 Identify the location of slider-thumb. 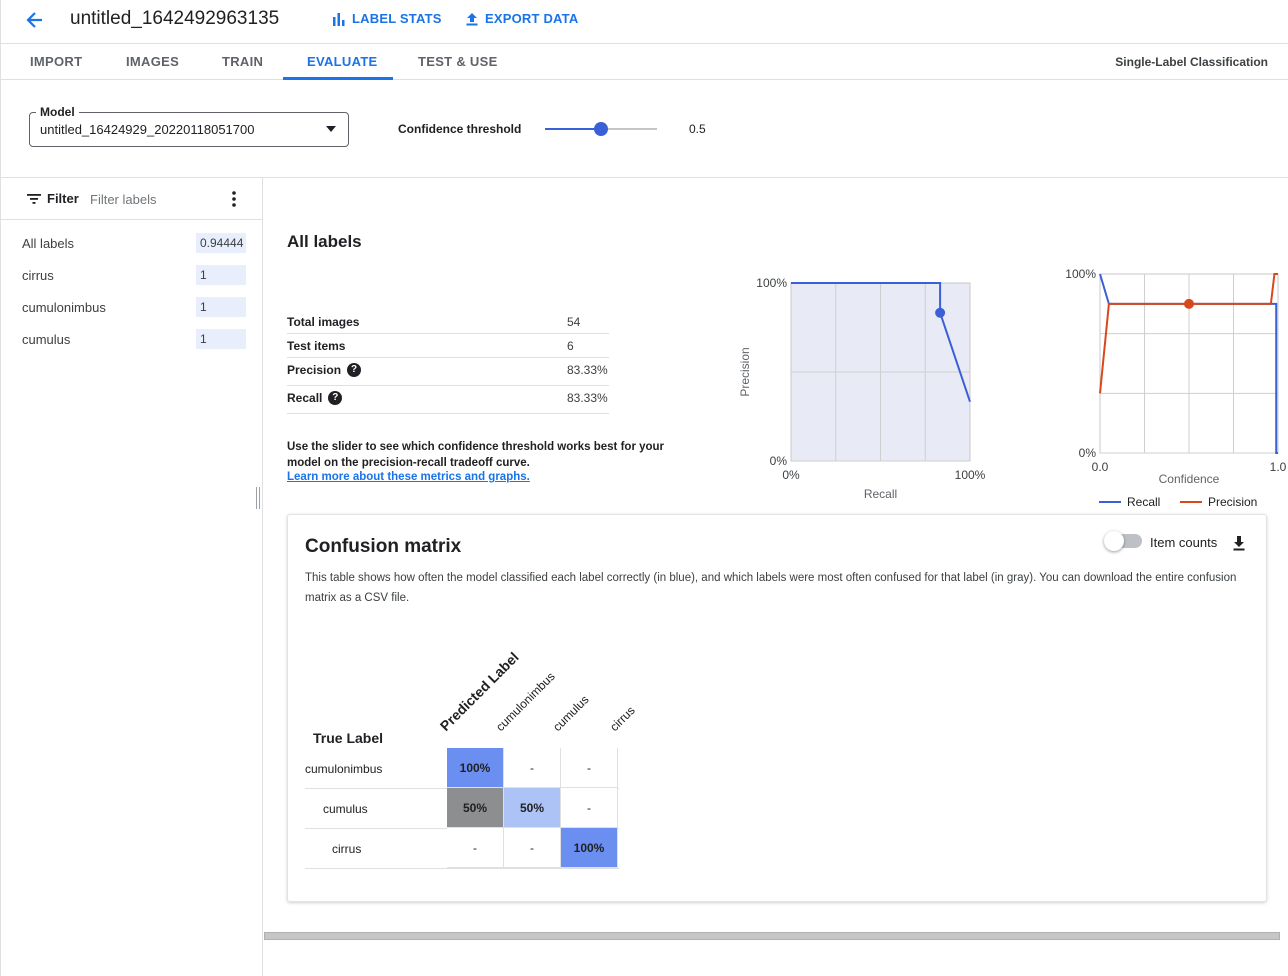
(601, 129).